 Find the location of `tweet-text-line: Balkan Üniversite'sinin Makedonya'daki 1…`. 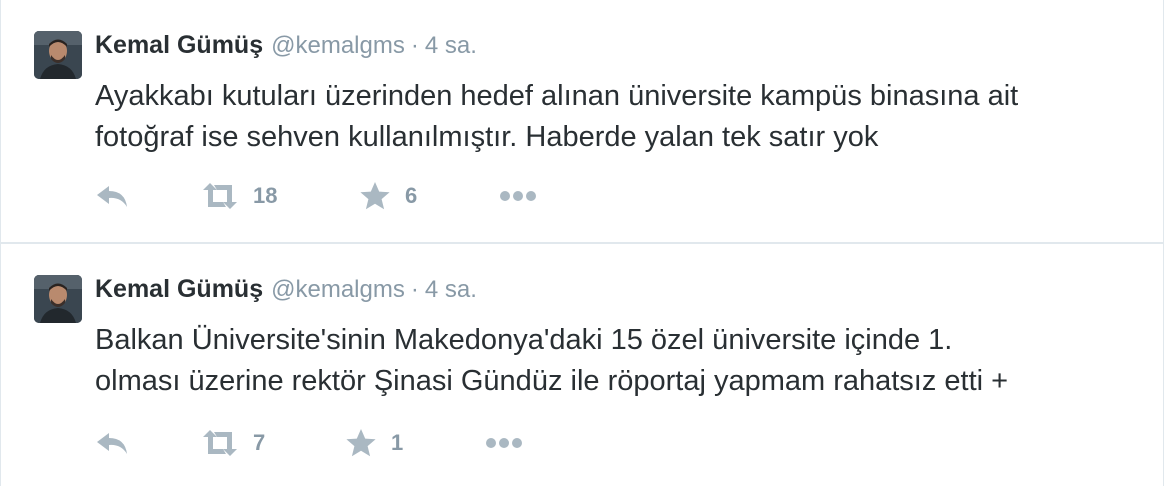

tweet-text-line: Balkan Üniversite'sinin Makedonya'daki 1… is located at coordinates (524, 340).